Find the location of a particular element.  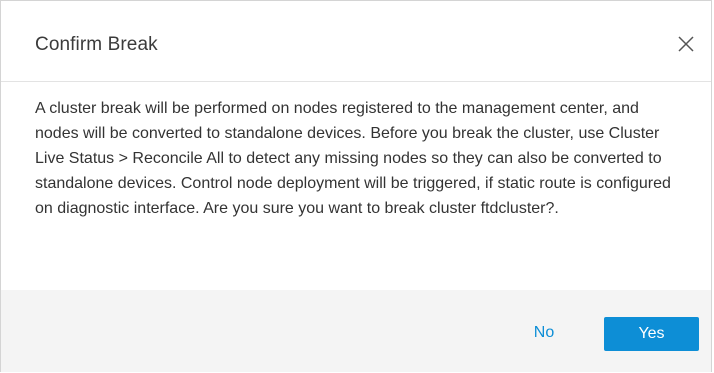

no-button: No is located at coordinates (544, 333).